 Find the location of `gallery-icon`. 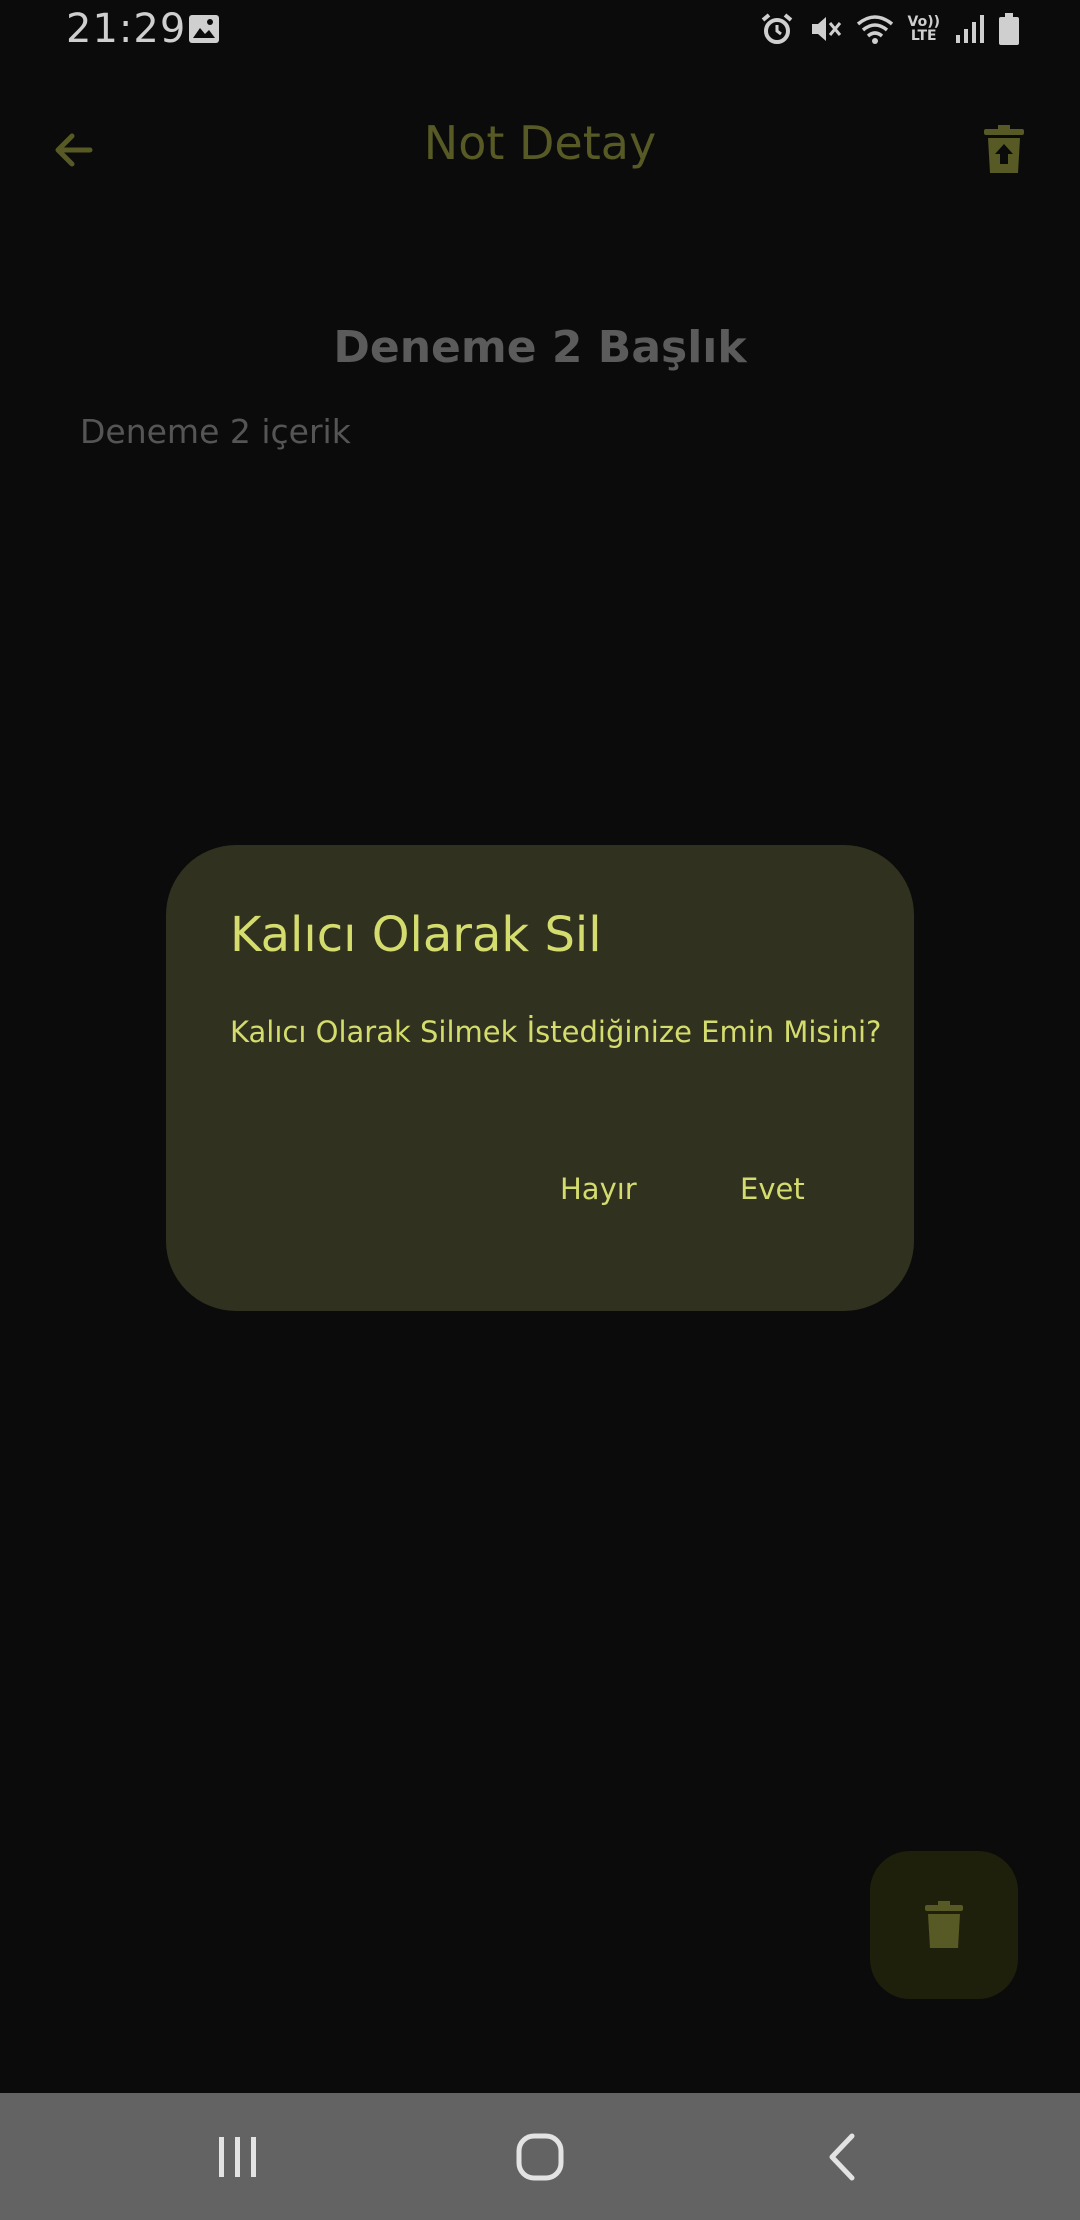

gallery-icon is located at coordinates (204, 31).